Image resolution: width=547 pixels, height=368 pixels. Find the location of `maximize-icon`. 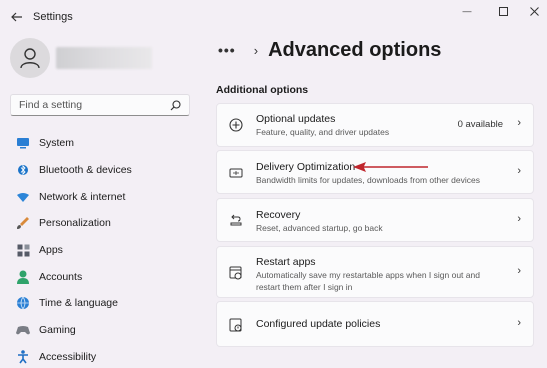

maximize-icon is located at coordinates (503, 11).